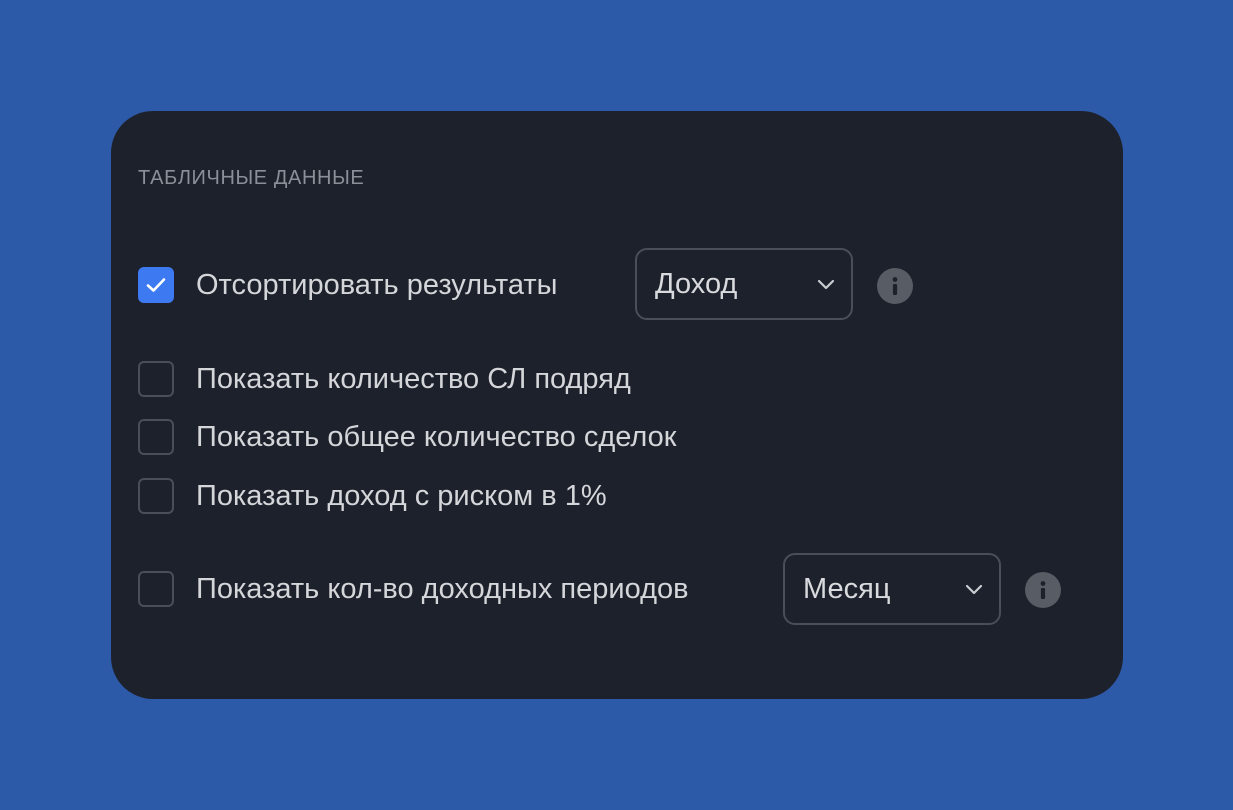  I want to click on sort-results-option: Отсортировать результаты, so click(348, 285).